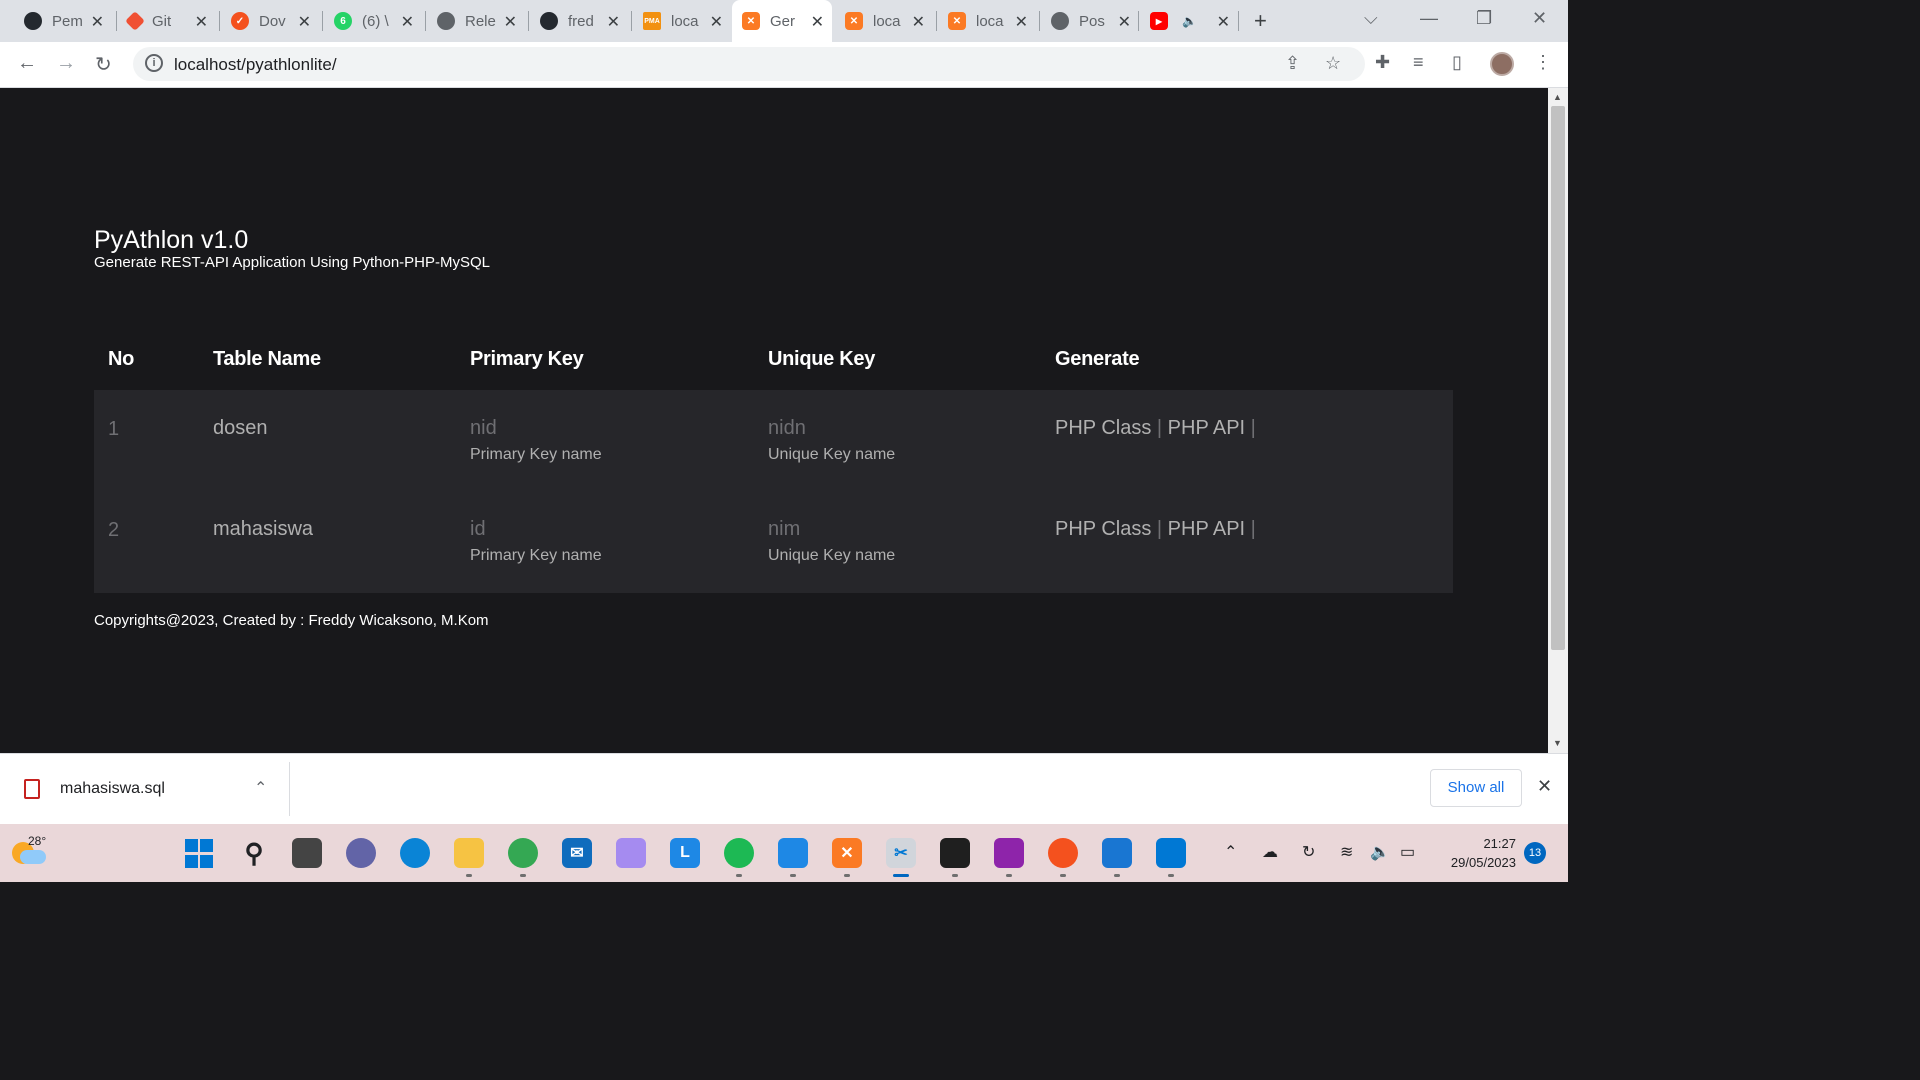 The height and width of the screenshot is (1080, 1920). Describe the element at coordinates (1418, 62) in the screenshot. I see `media-control-icon: ≡` at that location.